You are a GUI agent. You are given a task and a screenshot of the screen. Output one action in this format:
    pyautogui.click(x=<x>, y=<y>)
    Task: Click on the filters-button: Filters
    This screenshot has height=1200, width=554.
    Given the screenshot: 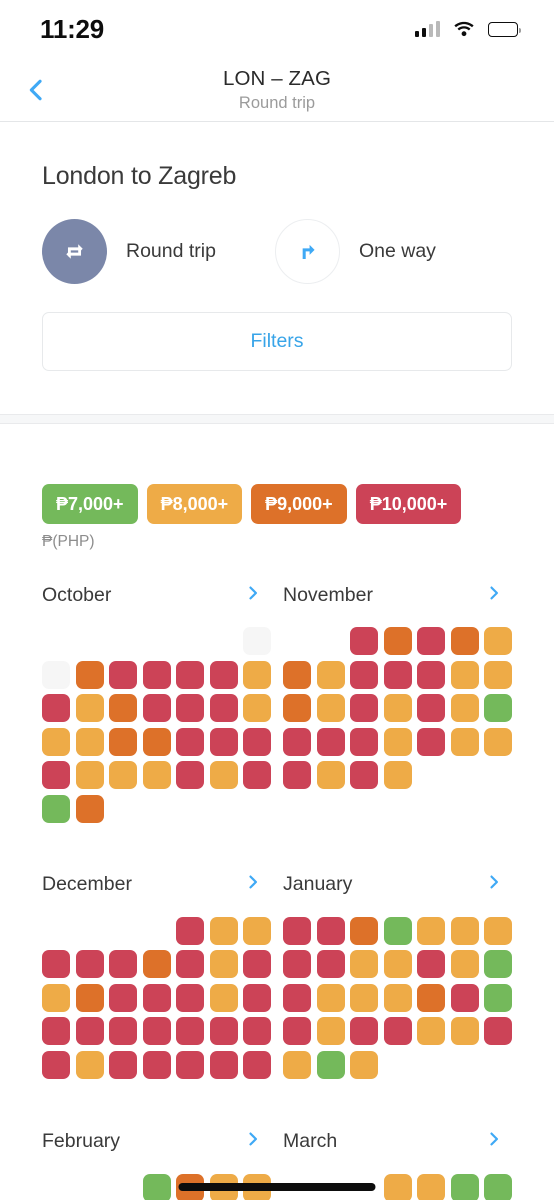 What is the action you would take?
    pyautogui.click(x=277, y=341)
    